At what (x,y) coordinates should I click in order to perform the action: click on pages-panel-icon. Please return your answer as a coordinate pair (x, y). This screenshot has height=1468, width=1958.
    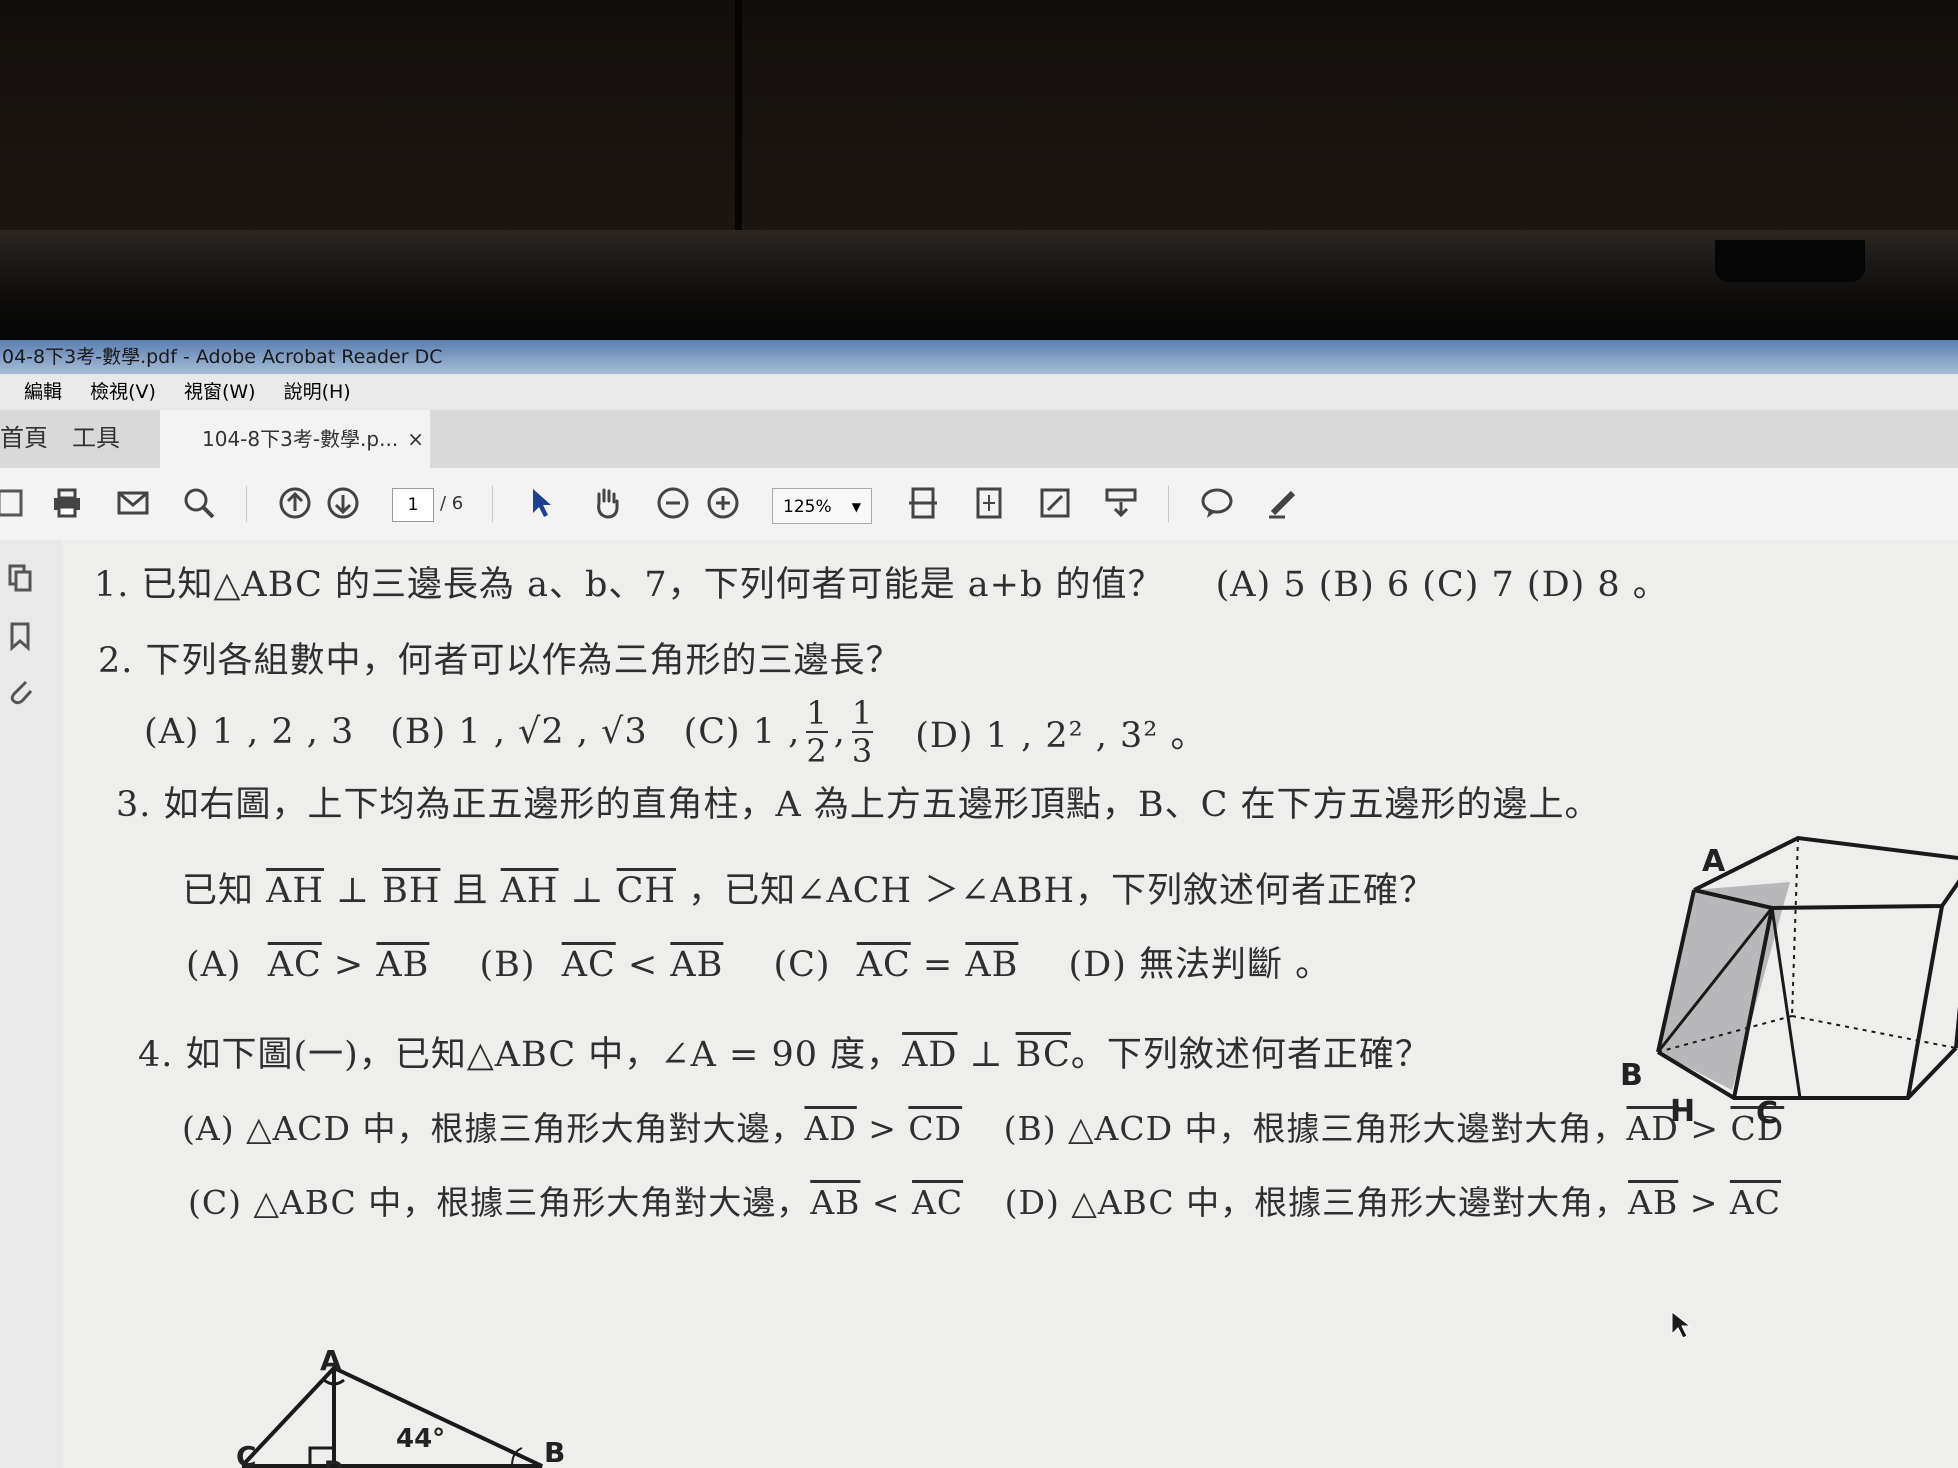
    Looking at the image, I should click on (20, 578).